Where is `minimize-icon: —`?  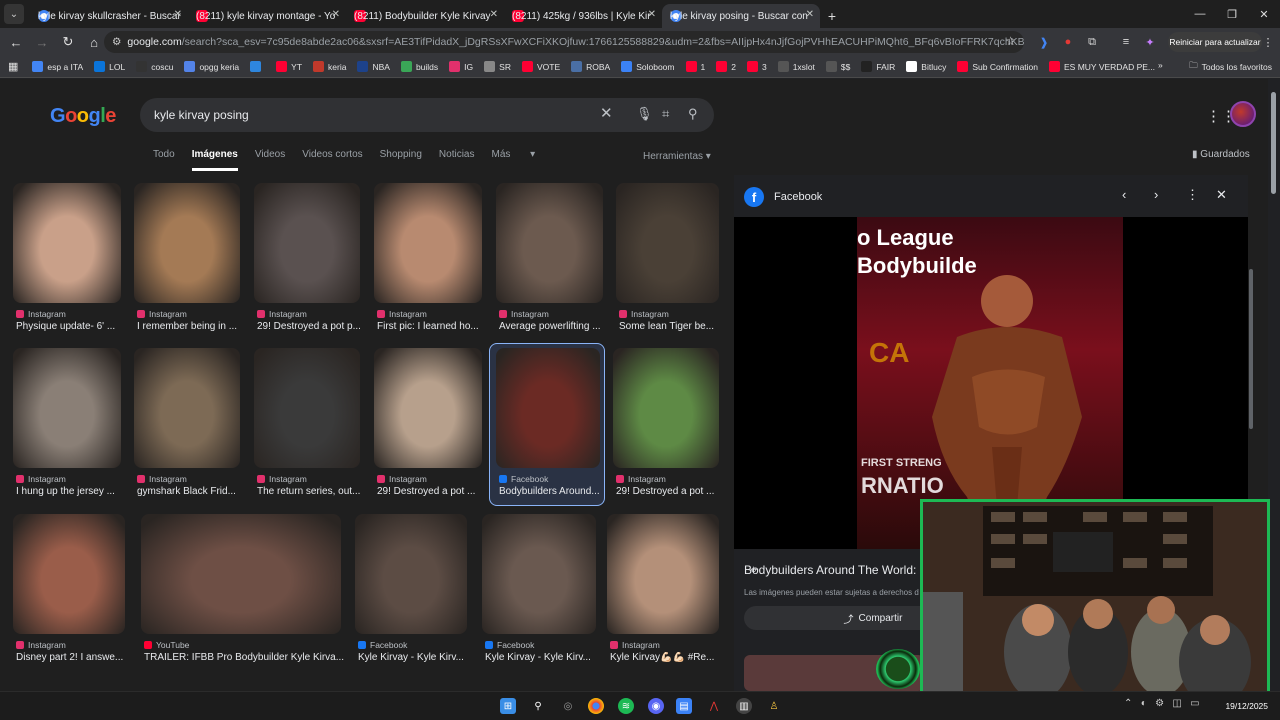
minimize-icon: — is located at coordinates (1200, 14).